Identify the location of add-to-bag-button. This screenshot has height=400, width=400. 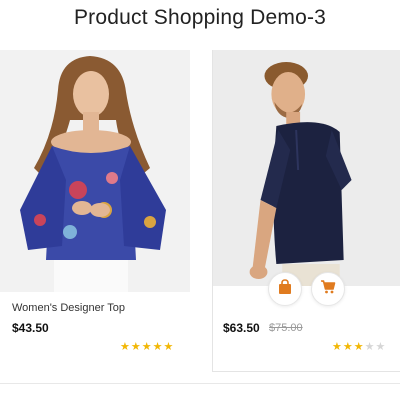
(285, 289).